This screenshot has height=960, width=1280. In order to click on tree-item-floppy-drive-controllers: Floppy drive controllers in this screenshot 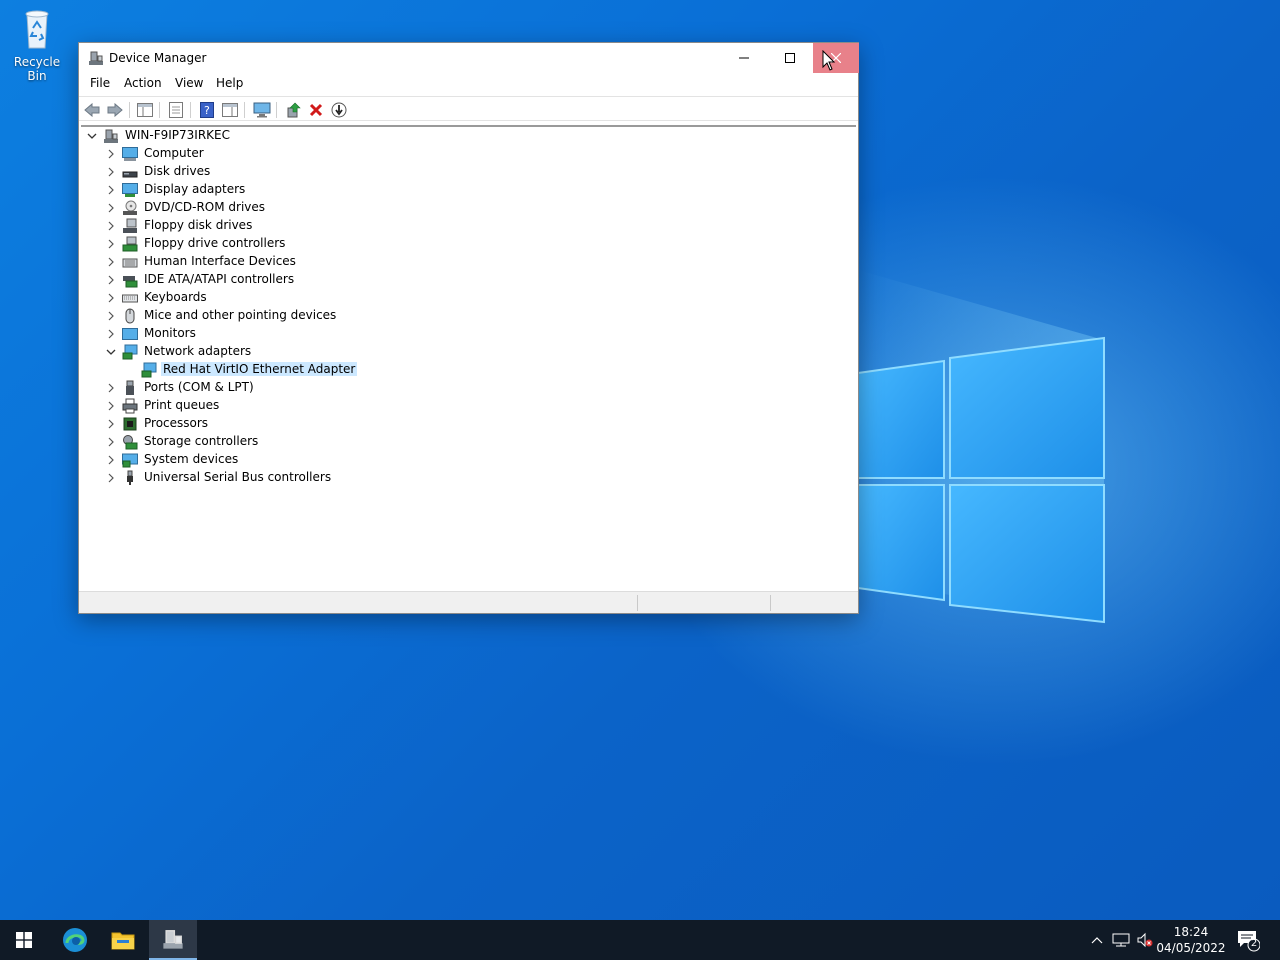, I will do `click(256, 244)`.